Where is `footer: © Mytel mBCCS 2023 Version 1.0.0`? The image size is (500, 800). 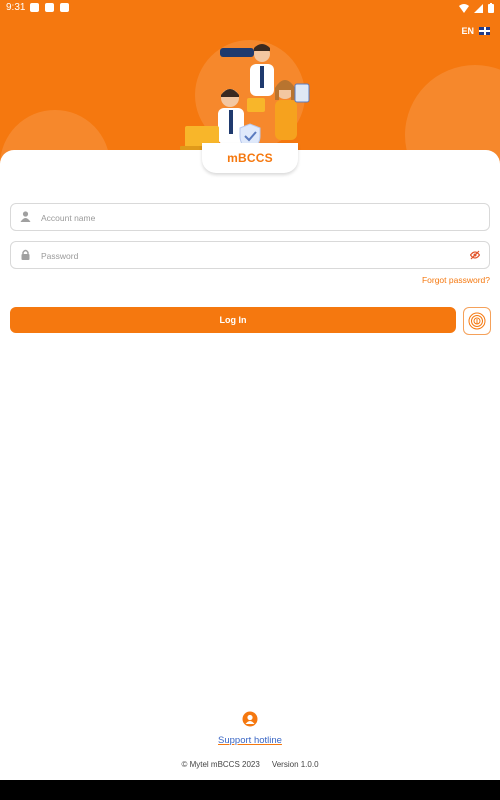 footer: © Mytel mBCCS 2023 Version 1.0.0 is located at coordinates (250, 764).